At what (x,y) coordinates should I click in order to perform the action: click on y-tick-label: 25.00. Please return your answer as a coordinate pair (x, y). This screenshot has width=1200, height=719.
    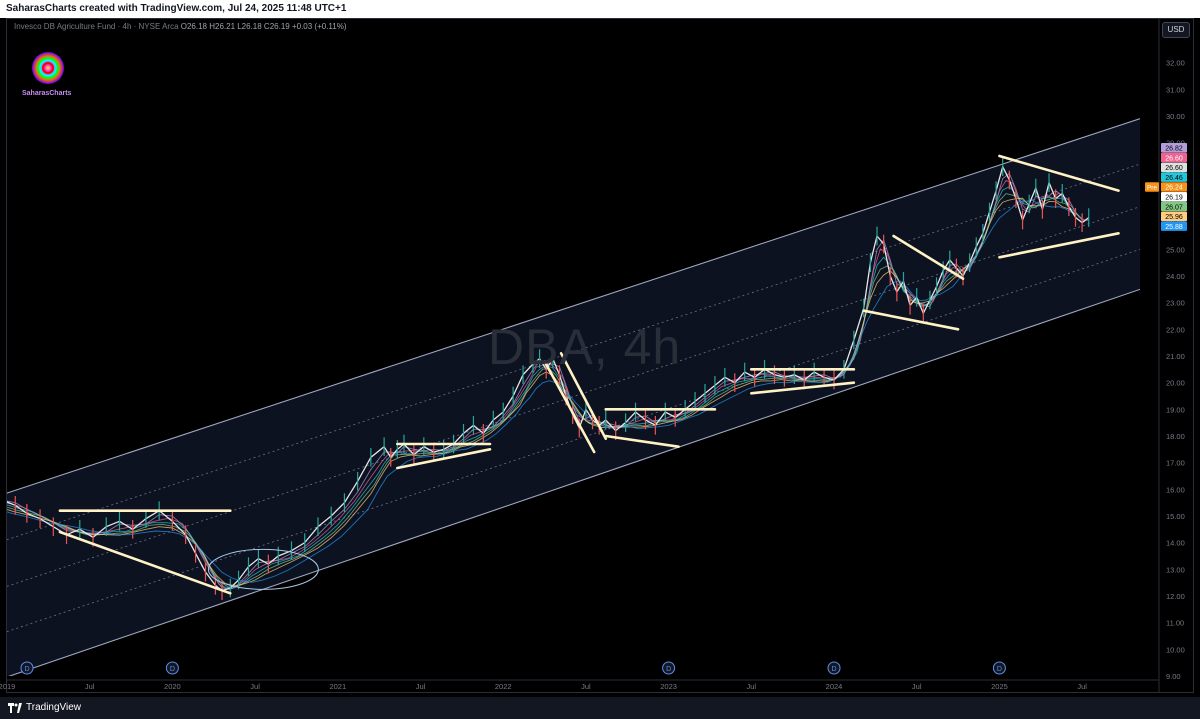
    Looking at the image, I should click on (1175, 249).